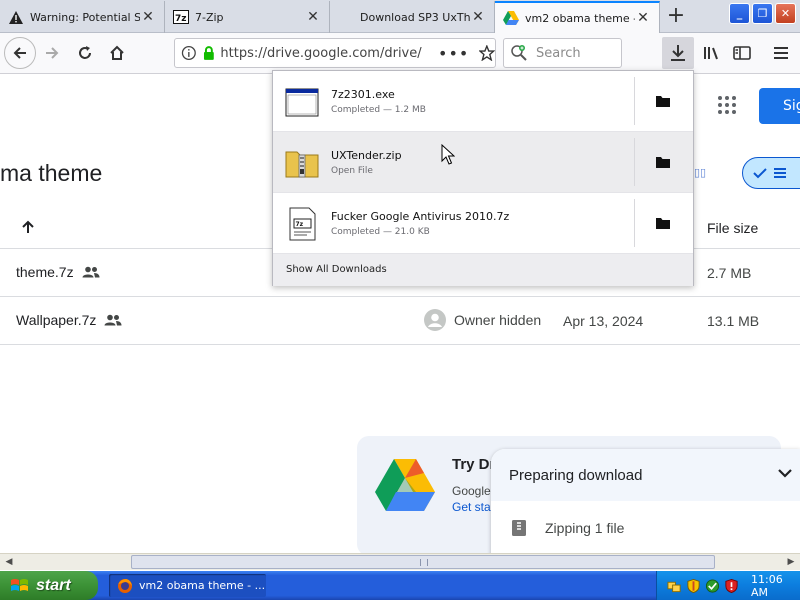 This screenshot has width=800, height=600. What do you see at coordinates (56, 320) in the screenshot?
I see `file-name: Wallpaper.7z` at bounding box center [56, 320].